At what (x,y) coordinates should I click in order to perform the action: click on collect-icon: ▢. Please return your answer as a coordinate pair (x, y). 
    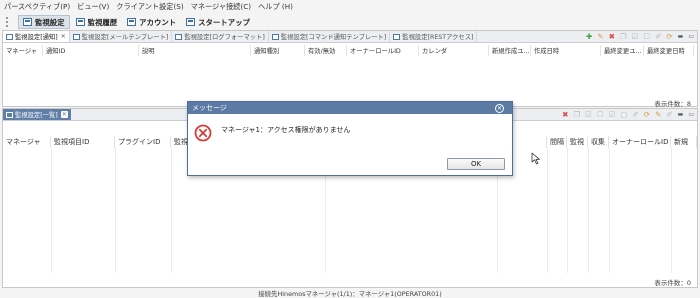
    Looking at the image, I should click on (623, 115).